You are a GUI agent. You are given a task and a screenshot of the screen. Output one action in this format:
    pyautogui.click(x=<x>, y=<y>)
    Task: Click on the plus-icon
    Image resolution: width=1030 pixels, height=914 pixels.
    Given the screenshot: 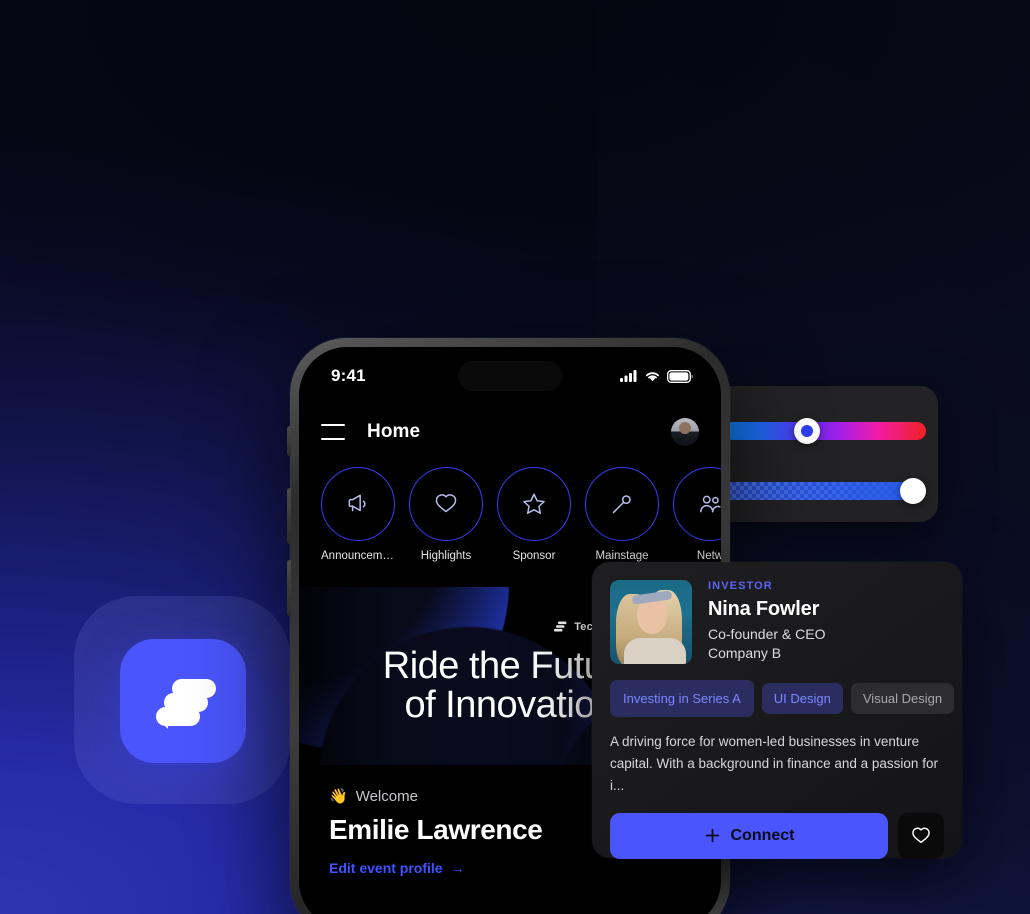 What is the action you would take?
    pyautogui.click(x=712, y=835)
    